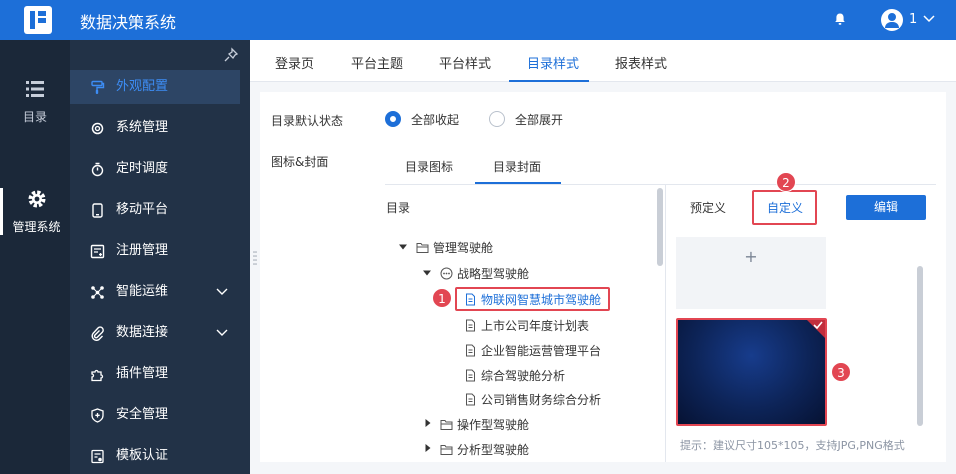 The width and height of the screenshot is (956, 474). Describe the element at coordinates (35, 101) in the screenshot. I see `rail-item-catalog: 目录` at that location.